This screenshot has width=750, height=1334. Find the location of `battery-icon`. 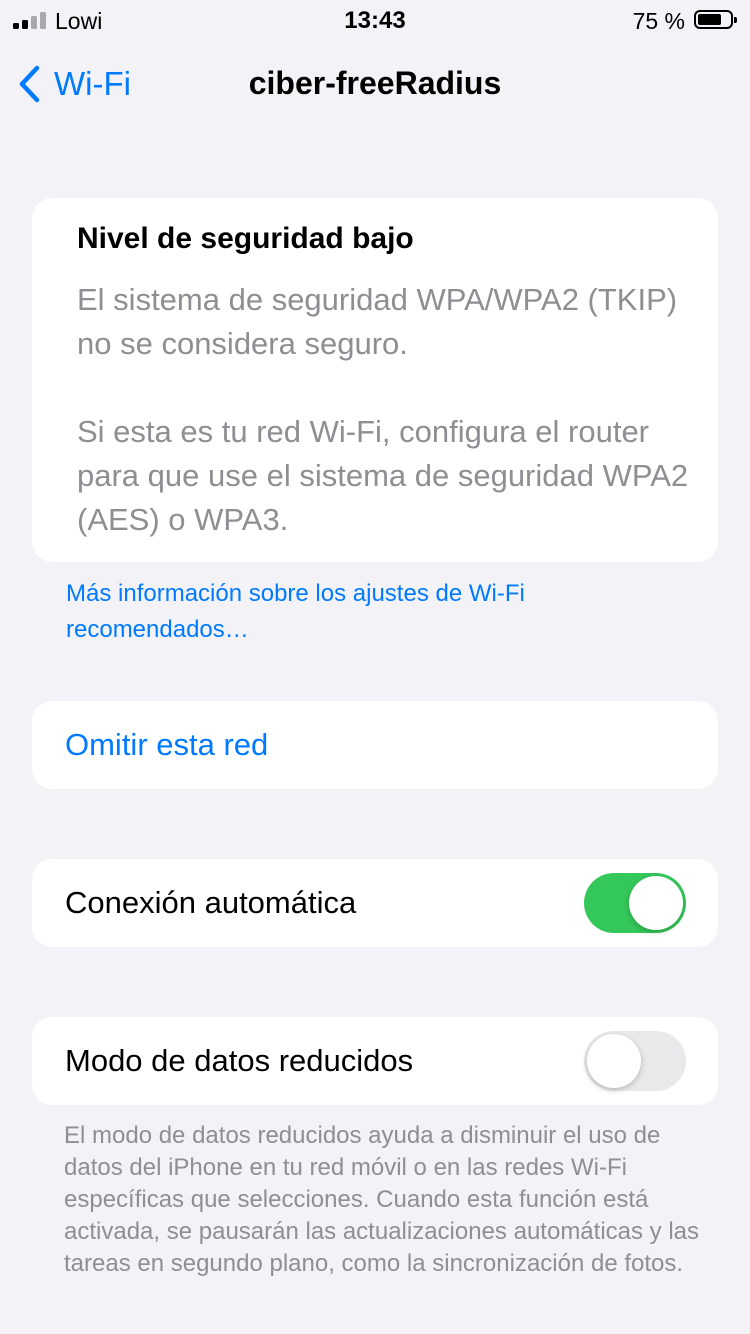

battery-icon is located at coordinates (715, 19).